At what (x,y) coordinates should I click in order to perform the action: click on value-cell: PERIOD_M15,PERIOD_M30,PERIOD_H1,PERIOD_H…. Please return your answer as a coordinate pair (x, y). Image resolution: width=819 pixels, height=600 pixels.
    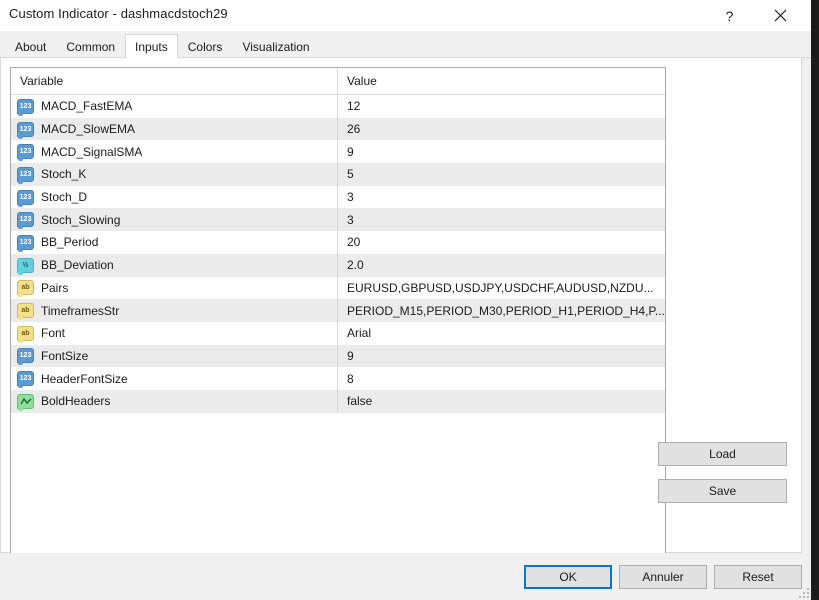
    Looking at the image, I should click on (501, 310).